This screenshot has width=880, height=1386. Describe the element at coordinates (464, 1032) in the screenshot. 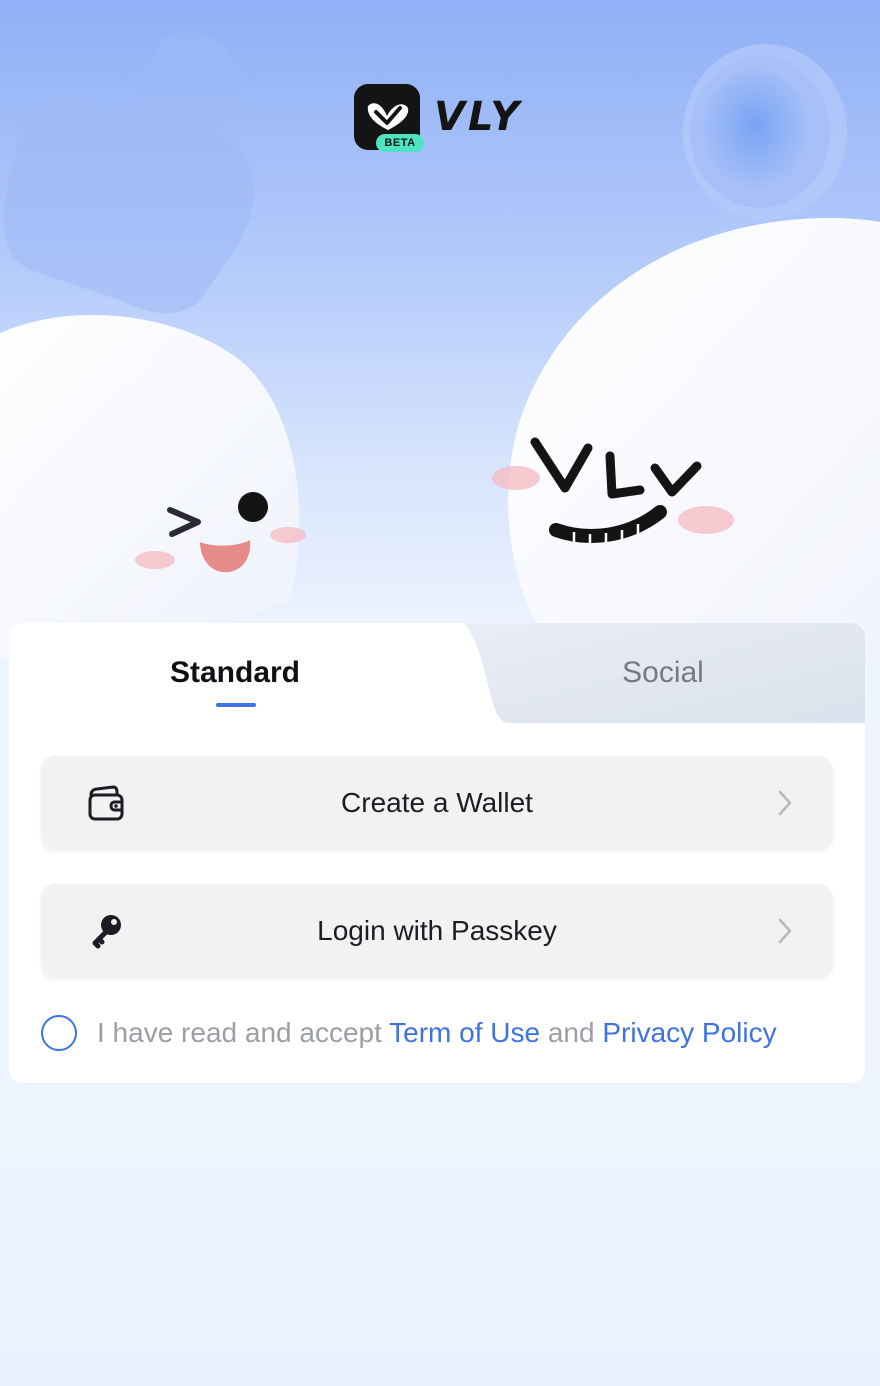

I see `terms-of-use-link: Term of Use` at that location.